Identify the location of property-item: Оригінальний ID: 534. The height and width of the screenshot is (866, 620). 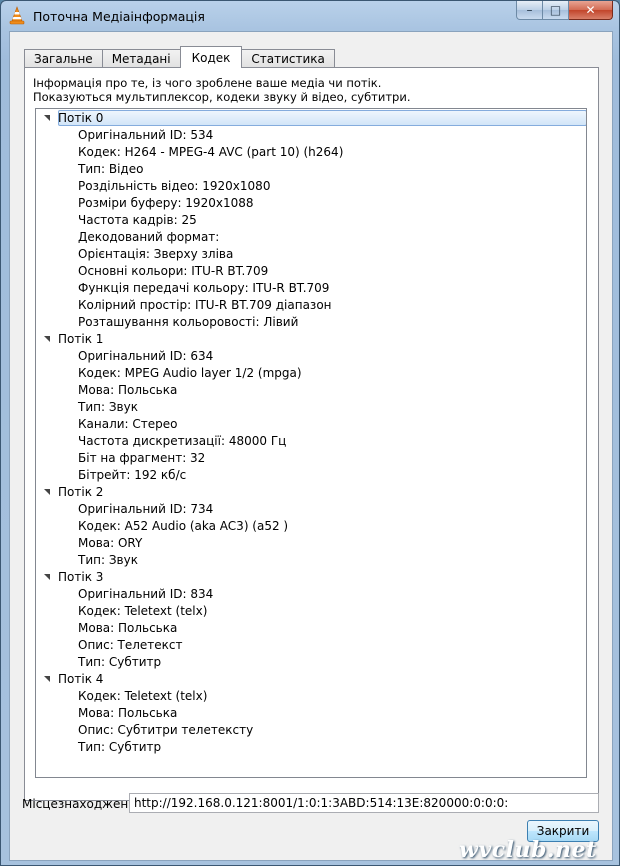
(145, 135).